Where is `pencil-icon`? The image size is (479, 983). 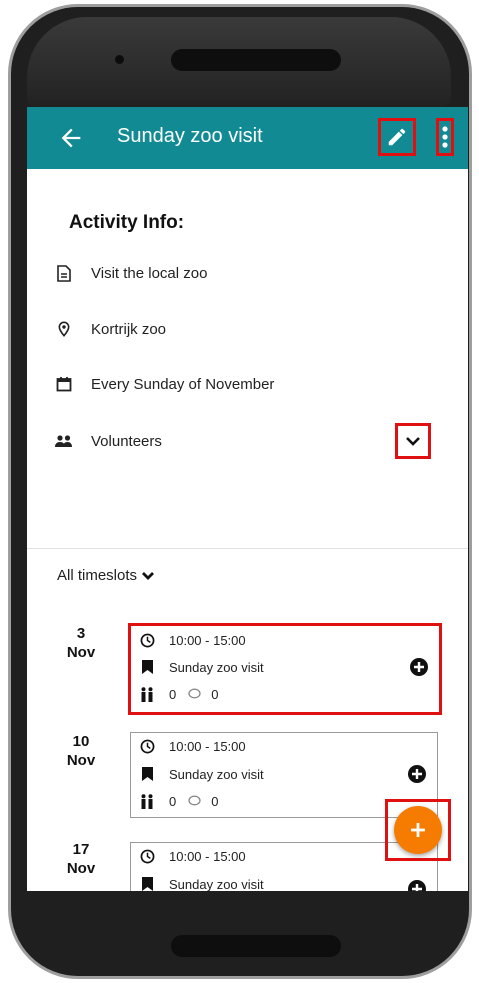
pencil-icon is located at coordinates (397, 137).